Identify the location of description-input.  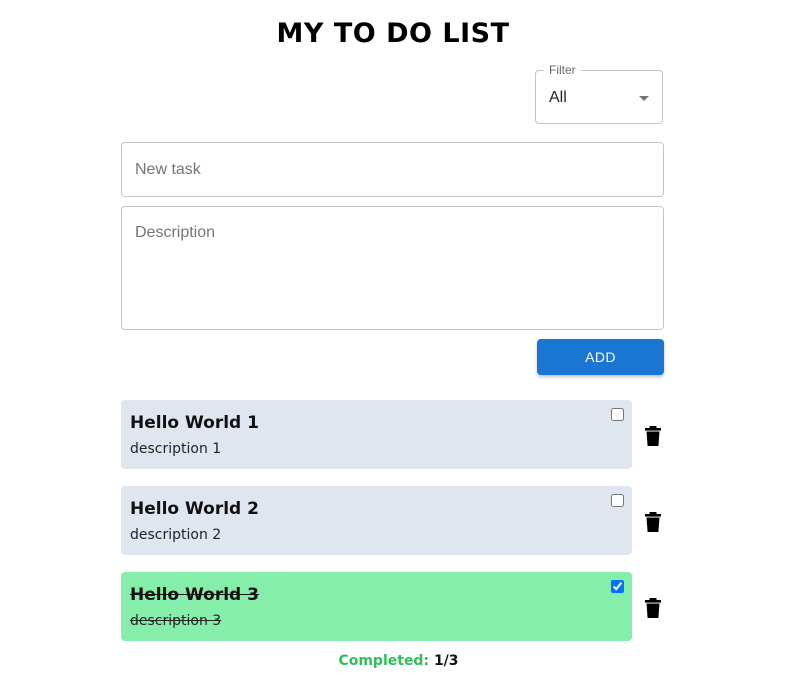
(392, 267).